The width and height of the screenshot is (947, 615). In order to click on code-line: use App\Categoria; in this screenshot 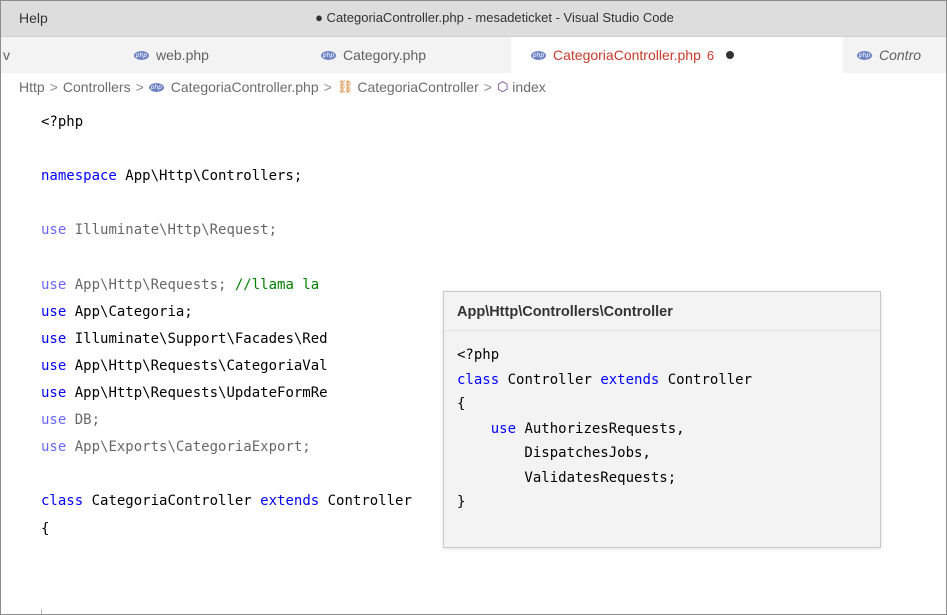, I will do `click(117, 312)`.